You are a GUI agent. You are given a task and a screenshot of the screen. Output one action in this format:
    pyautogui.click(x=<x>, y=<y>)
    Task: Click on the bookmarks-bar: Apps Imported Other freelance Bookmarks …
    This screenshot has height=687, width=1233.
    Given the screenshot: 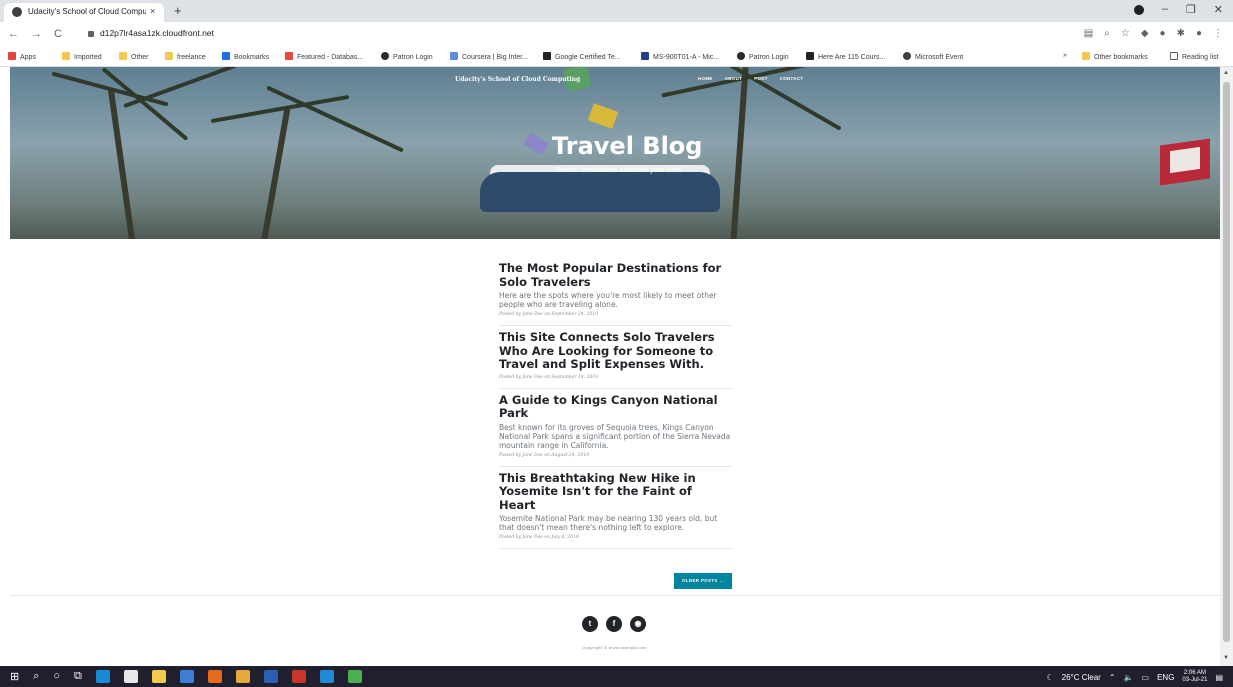 What is the action you would take?
    pyautogui.click(x=616, y=57)
    